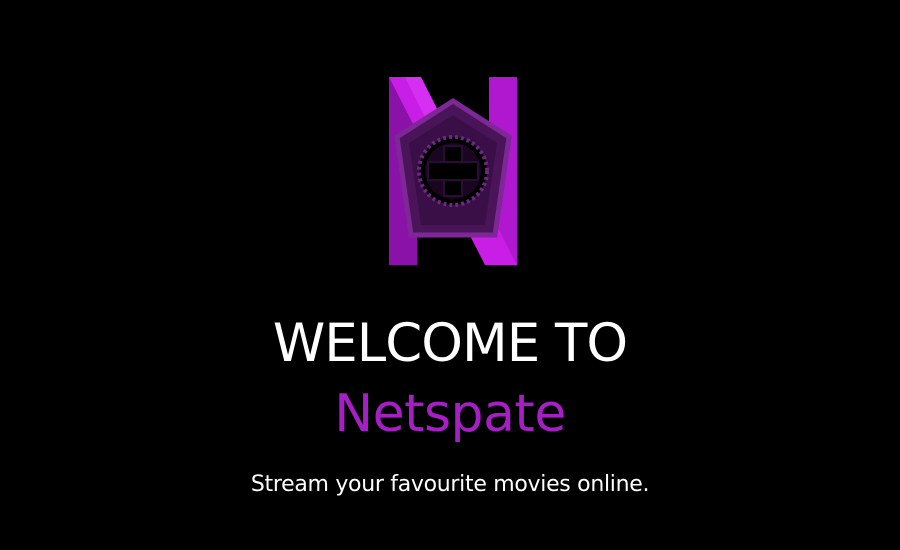 The image size is (900, 550). What do you see at coordinates (450, 484) in the screenshot?
I see `tagline: Stream your favourite movies online.` at bounding box center [450, 484].